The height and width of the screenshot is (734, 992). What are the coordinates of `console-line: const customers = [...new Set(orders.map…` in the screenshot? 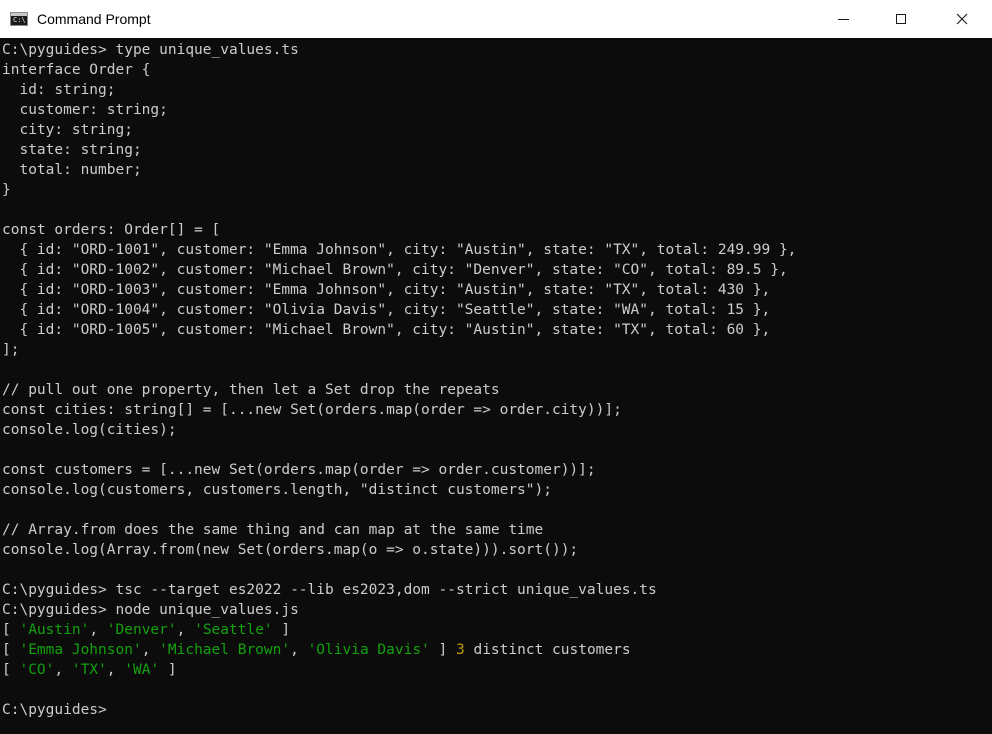 It's located at (399, 470).